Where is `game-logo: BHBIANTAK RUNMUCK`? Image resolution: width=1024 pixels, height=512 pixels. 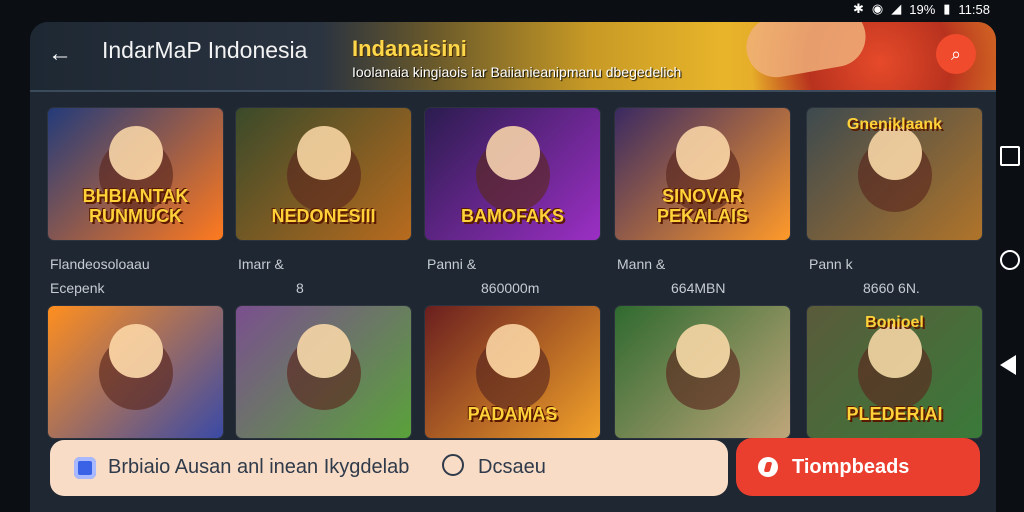 game-logo: BHBIANTAK RUNMUCK is located at coordinates (135, 206).